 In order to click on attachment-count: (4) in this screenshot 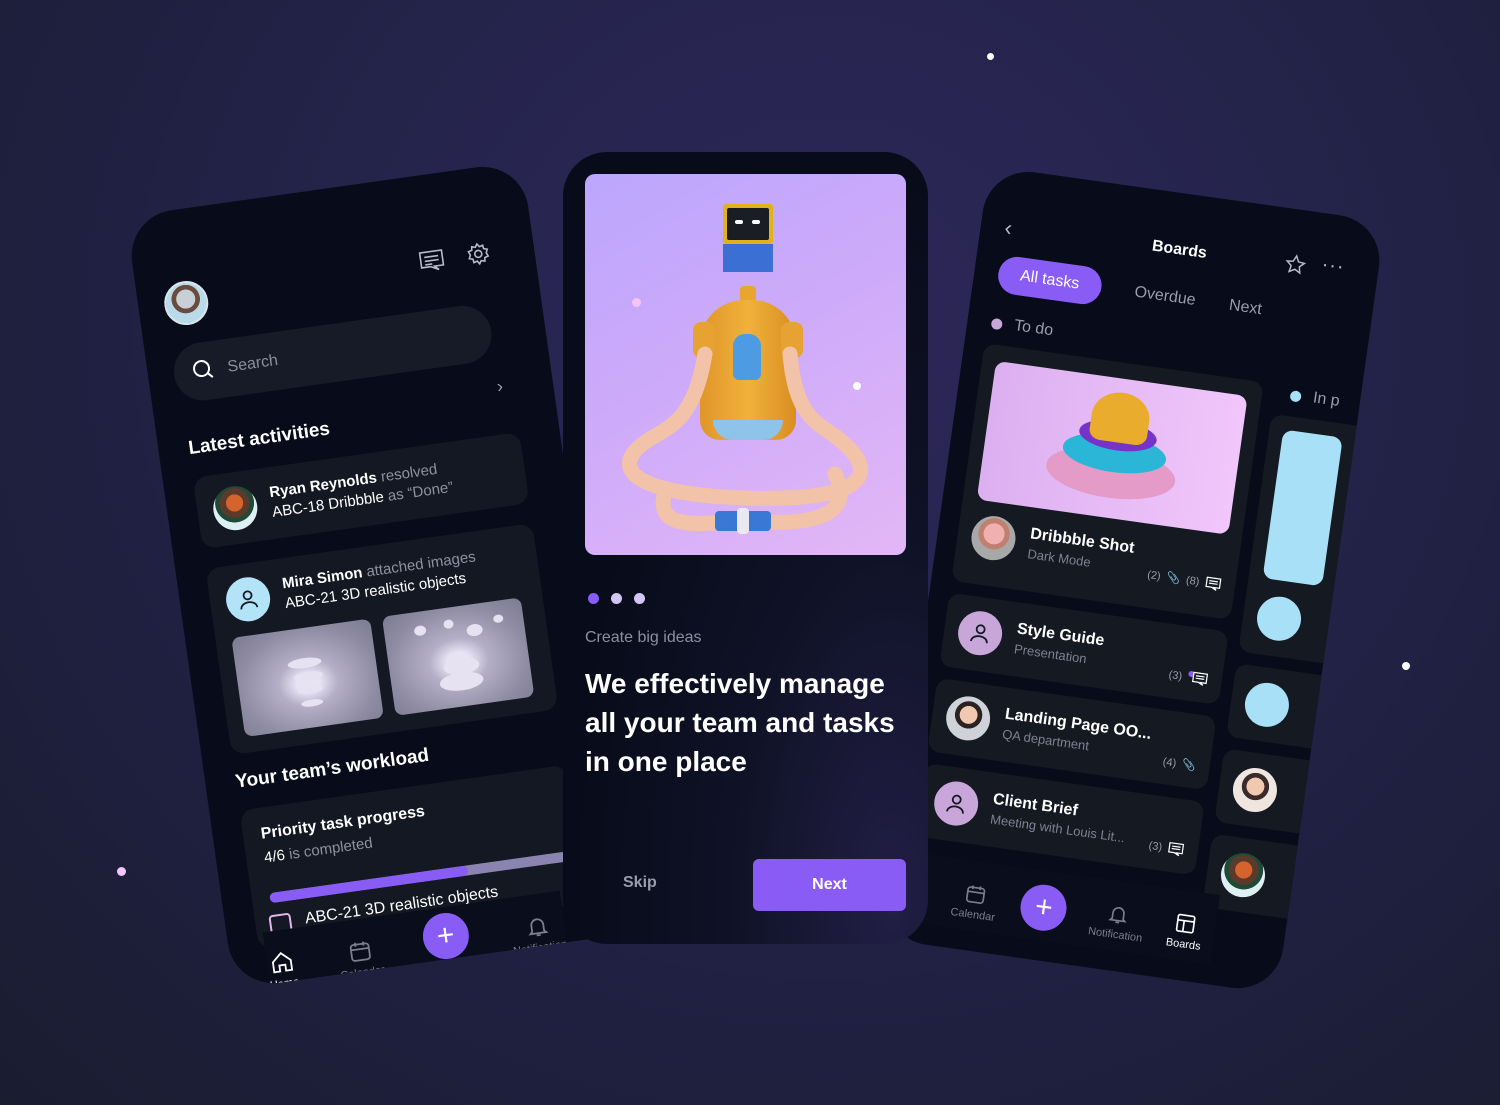, I will do `click(1170, 762)`.